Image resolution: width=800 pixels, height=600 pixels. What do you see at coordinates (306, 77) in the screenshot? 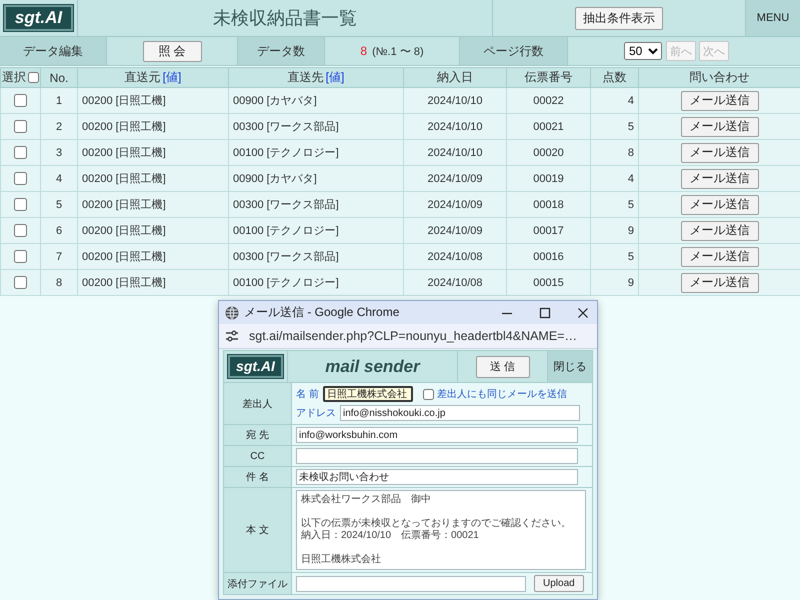
I see `column-header: 直送先` at bounding box center [306, 77].